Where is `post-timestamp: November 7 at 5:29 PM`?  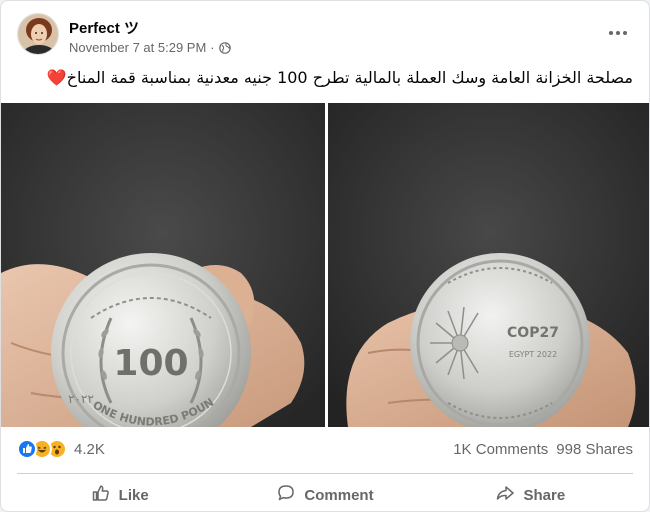
post-timestamp: November 7 at 5:29 PM is located at coordinates (137, 47).